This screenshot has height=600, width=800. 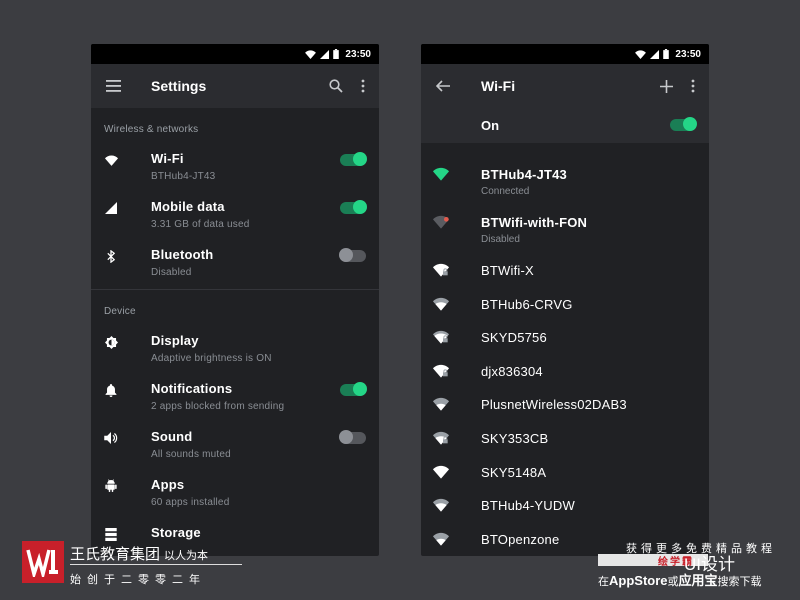 I want to click on settings-item-apps: Apps 60 apps installed, so click(x=235, y=495).